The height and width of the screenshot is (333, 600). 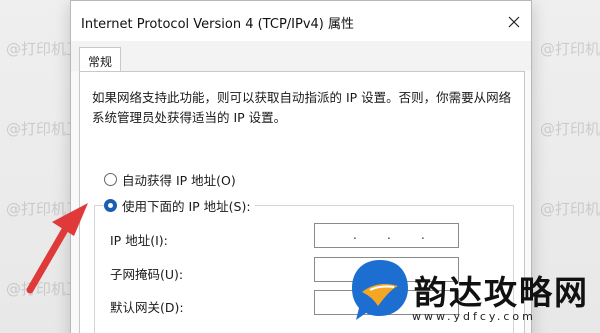 I want to click on tab-strip: 常规, so click(x=301, y=56).